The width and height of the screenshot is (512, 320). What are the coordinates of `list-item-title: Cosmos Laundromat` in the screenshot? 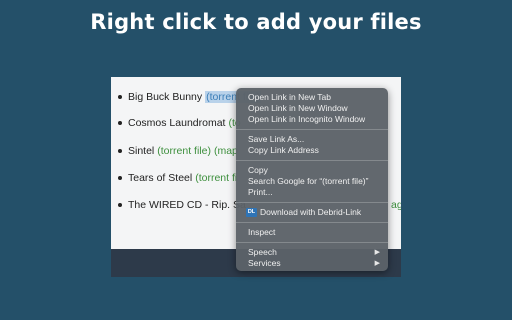 It's located at (177, 123).